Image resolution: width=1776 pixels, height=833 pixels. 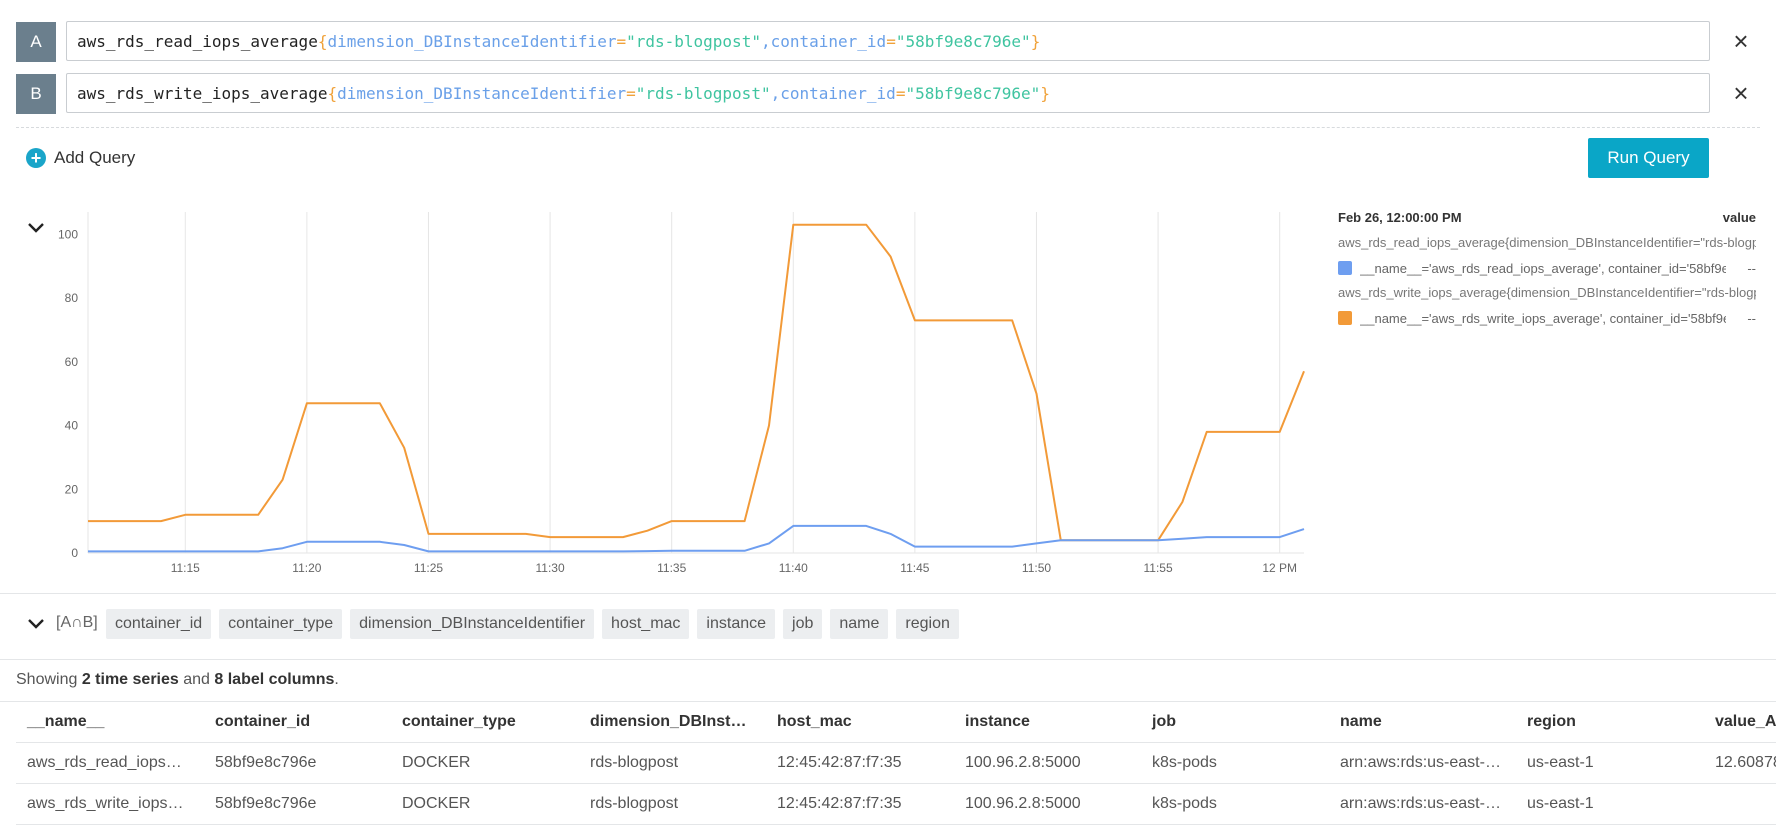 What do you see at coordinates (130, 679) in the screenshot?
I see `series-count: 2 time series` at bounding box center [130, 679].